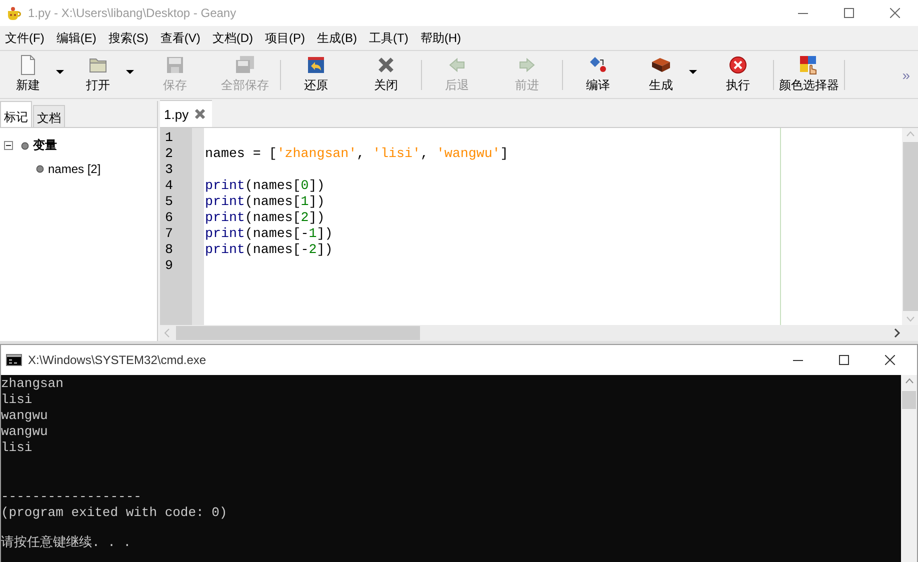 Image resolution: width=918 pixels, height=562 pixels. I want to click on floppy-disks-icon, so click(245, 65).